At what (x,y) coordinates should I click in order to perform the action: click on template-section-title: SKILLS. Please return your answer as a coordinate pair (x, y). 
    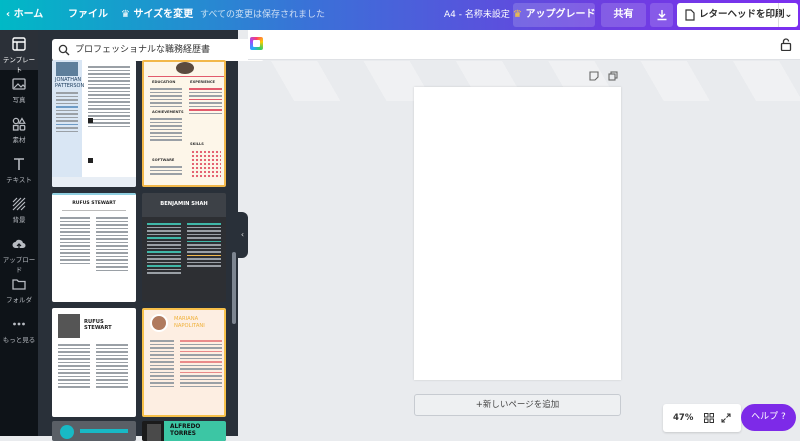
    Looking at the image, I should click on (197, 144).